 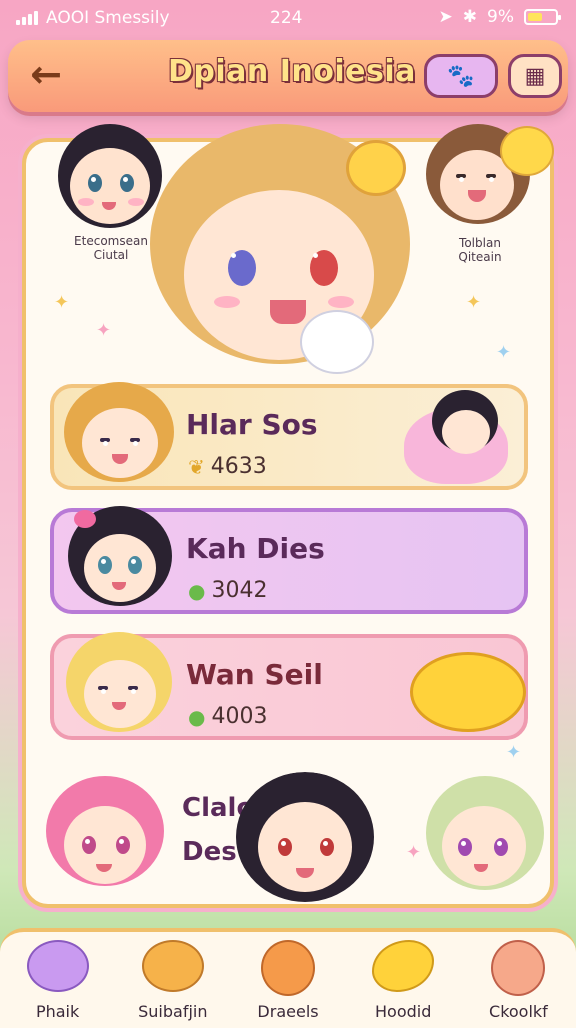 I want to click on bluetooth-icon: ✱, so click(x=470, y=17).